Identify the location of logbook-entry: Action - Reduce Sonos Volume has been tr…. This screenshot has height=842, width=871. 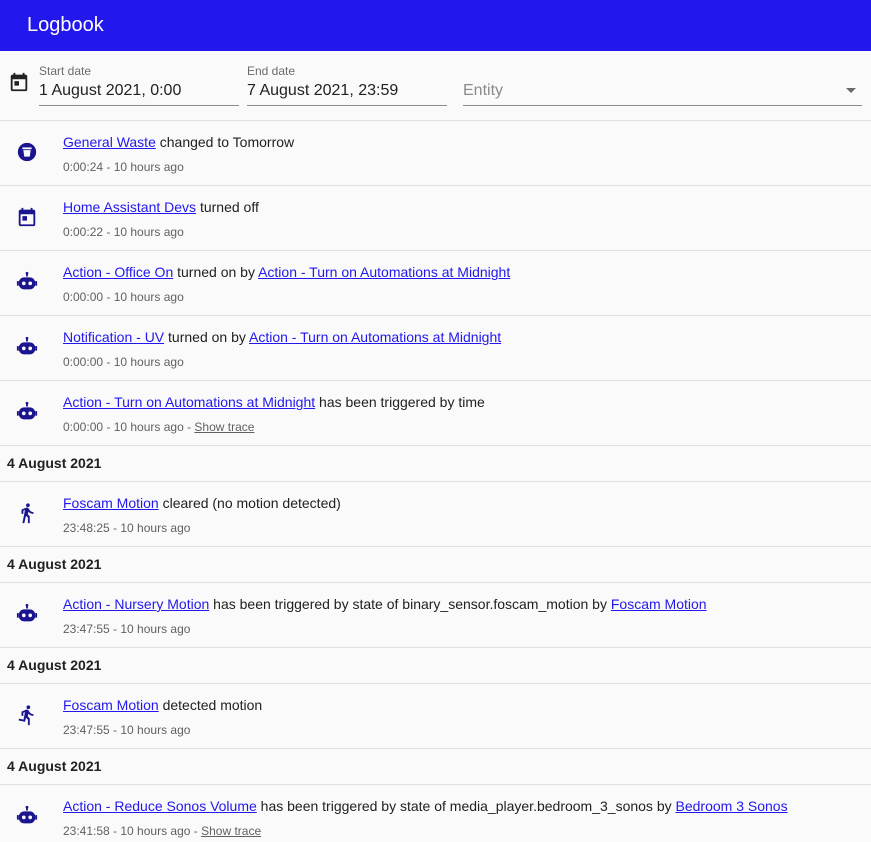
(435, 813).